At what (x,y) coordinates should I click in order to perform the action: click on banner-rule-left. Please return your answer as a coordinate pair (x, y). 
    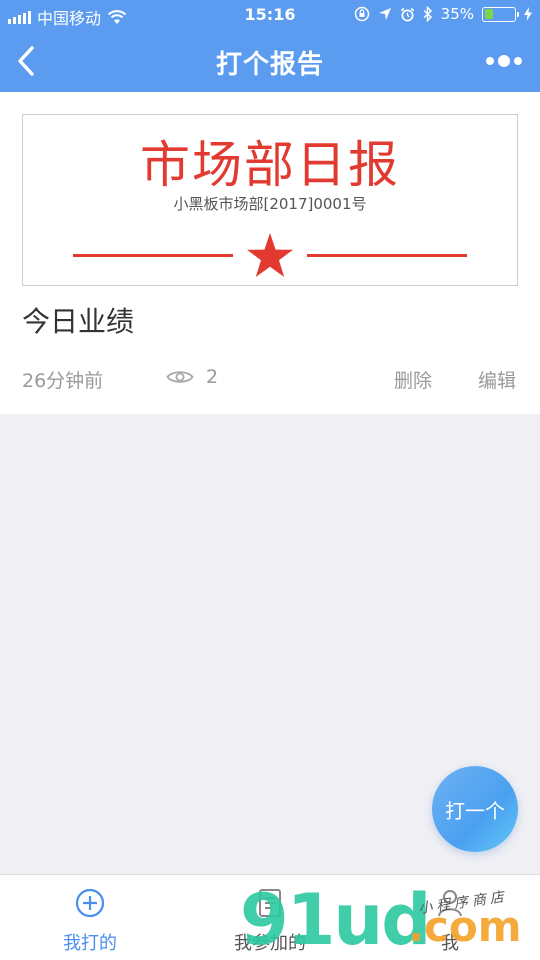
    Looking at the image, I should click on (153, 255).